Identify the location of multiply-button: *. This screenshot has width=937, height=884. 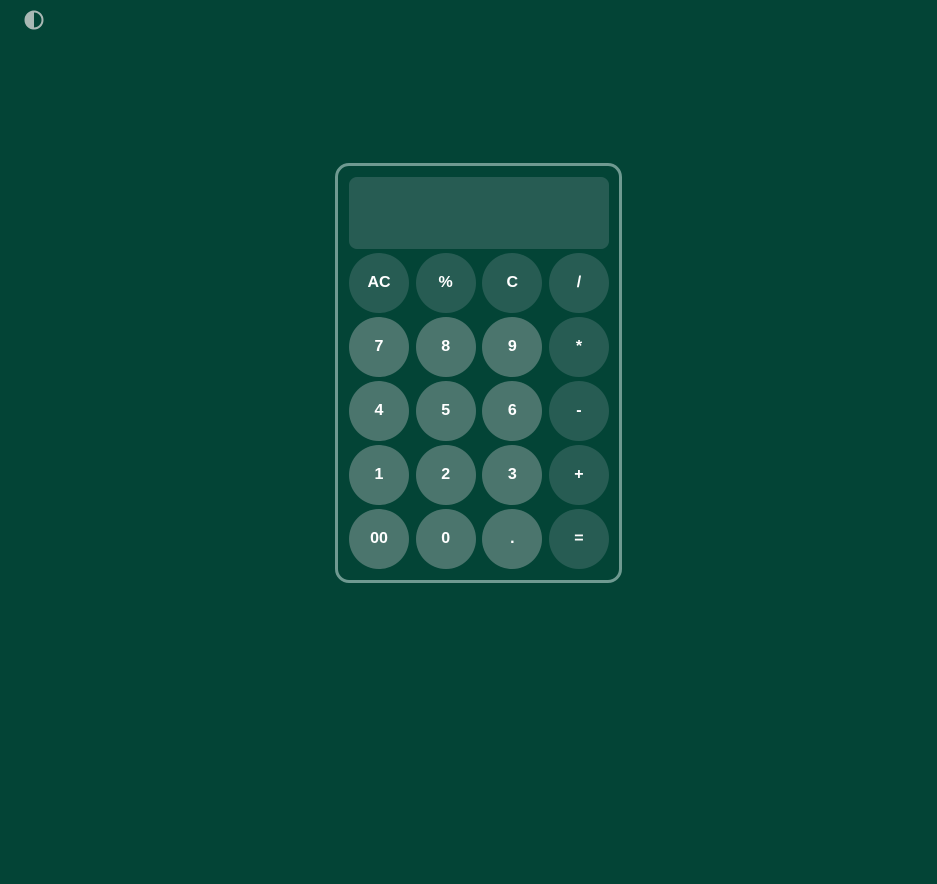
(578, 347).